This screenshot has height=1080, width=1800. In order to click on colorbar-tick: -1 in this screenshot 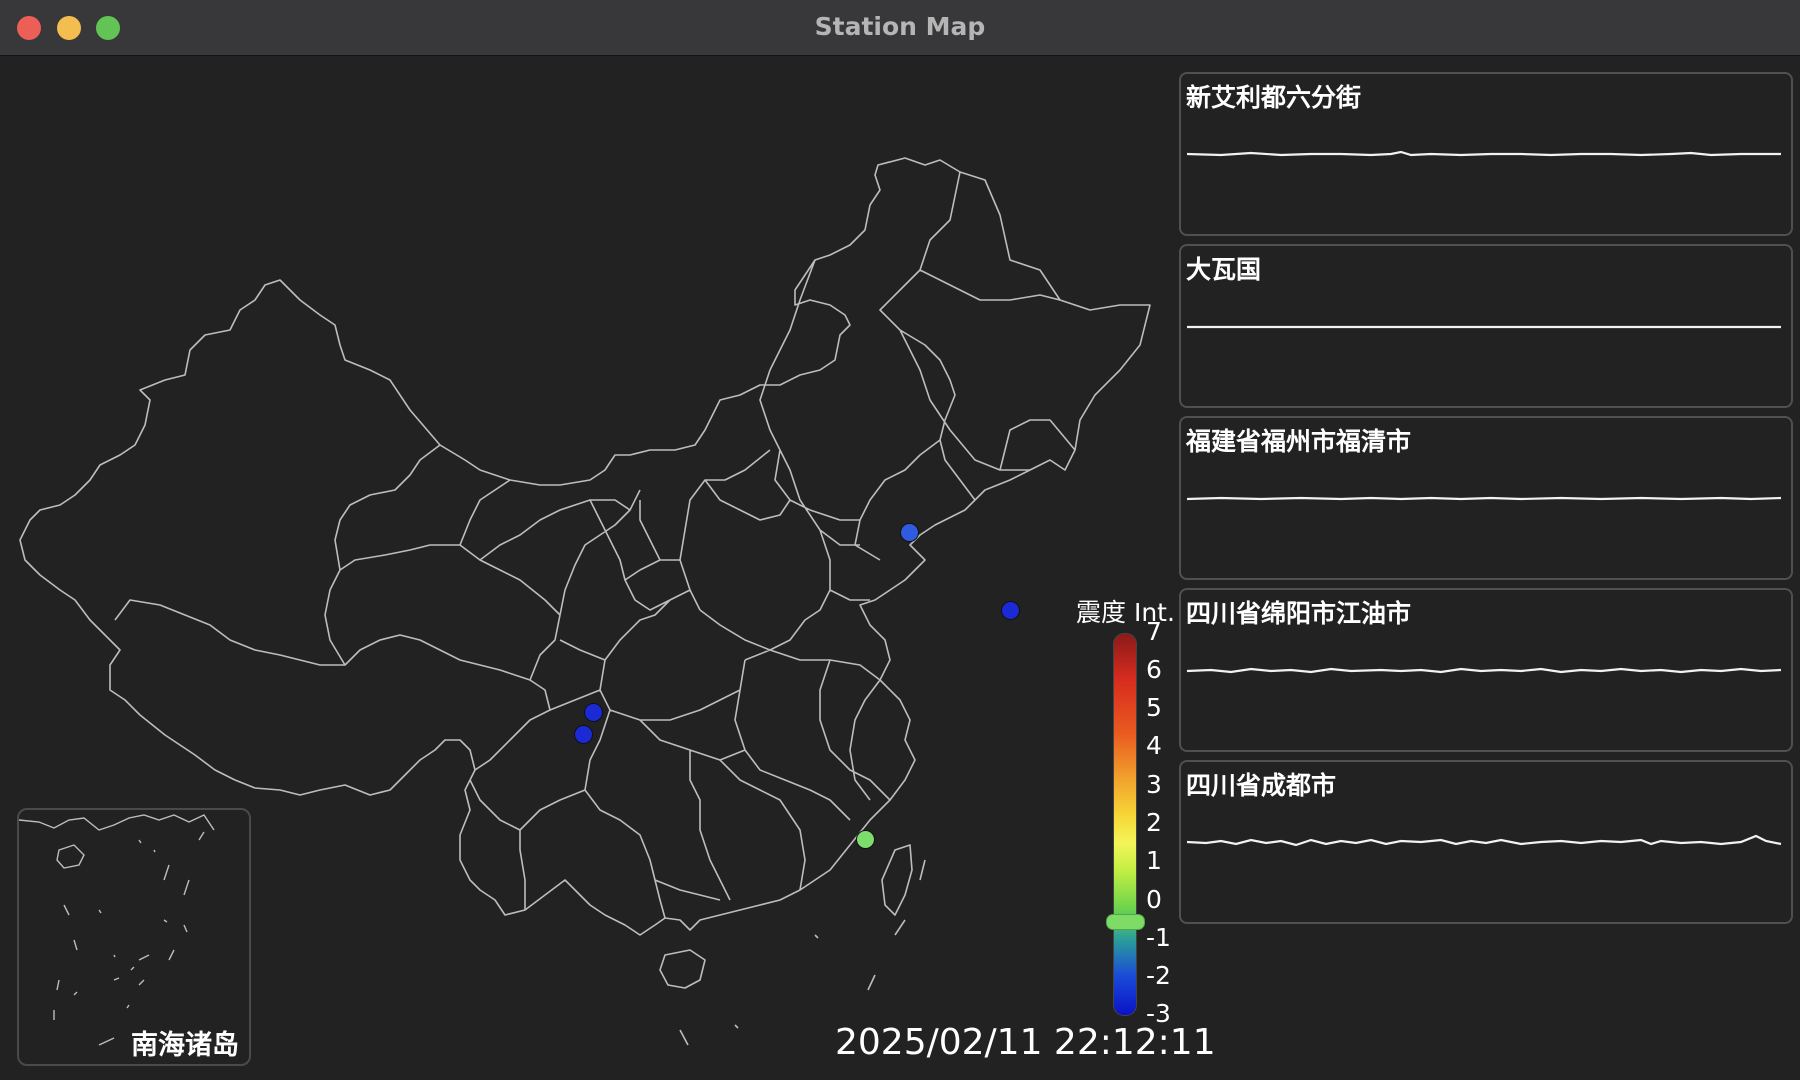, I will do `click(1158, 937)`.